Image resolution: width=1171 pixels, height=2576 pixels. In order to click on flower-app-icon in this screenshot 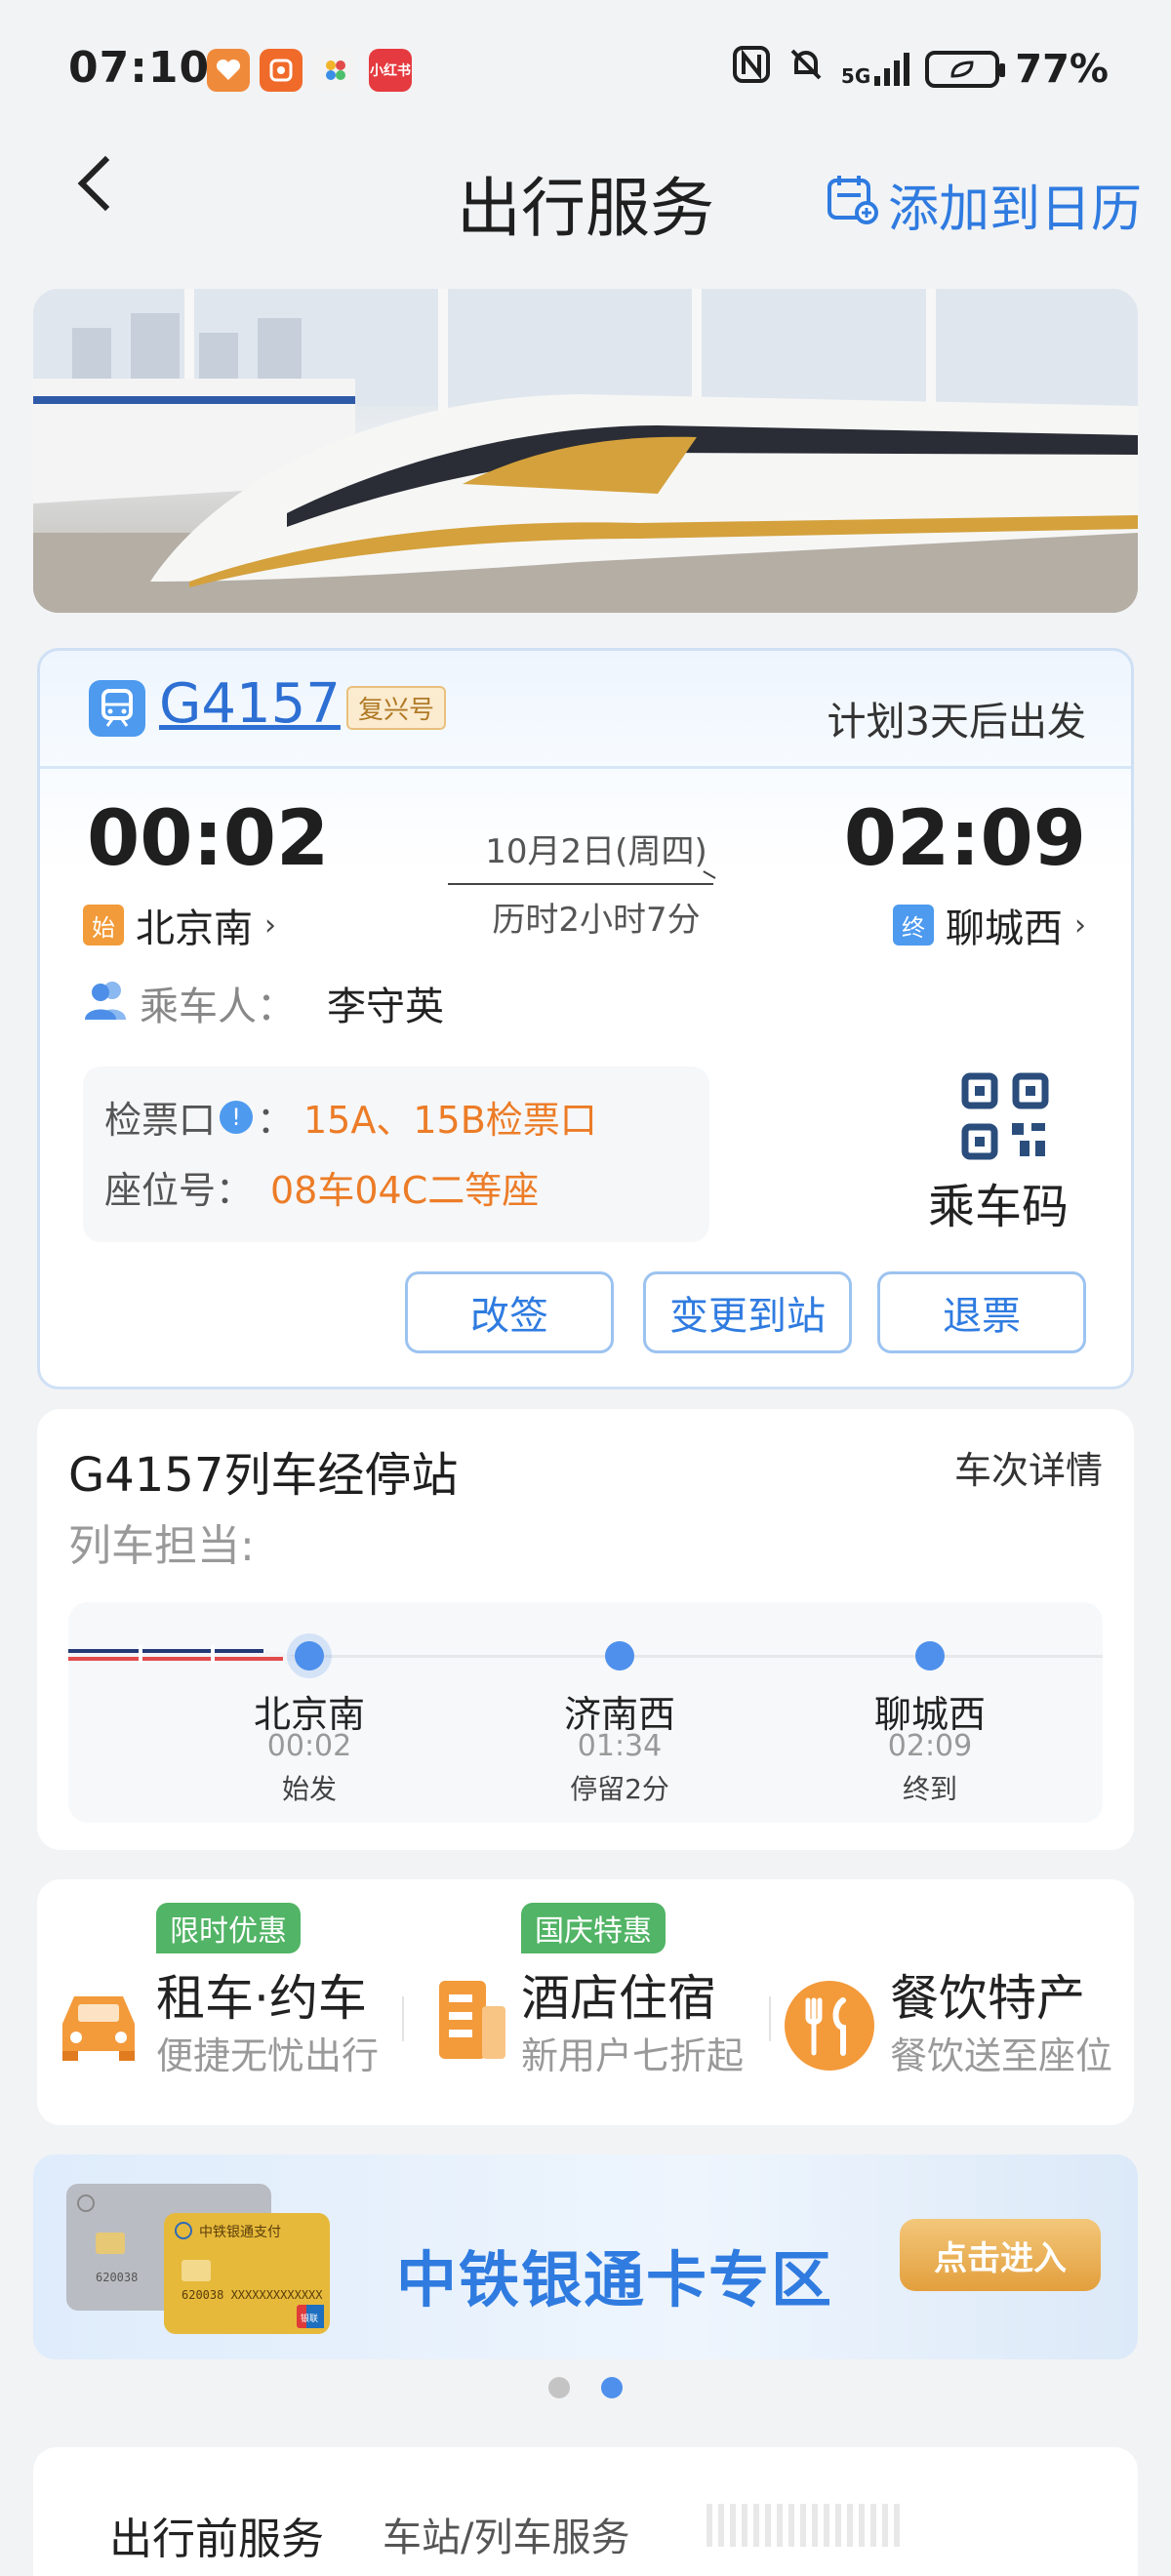, I will do `click(335, 70)`.